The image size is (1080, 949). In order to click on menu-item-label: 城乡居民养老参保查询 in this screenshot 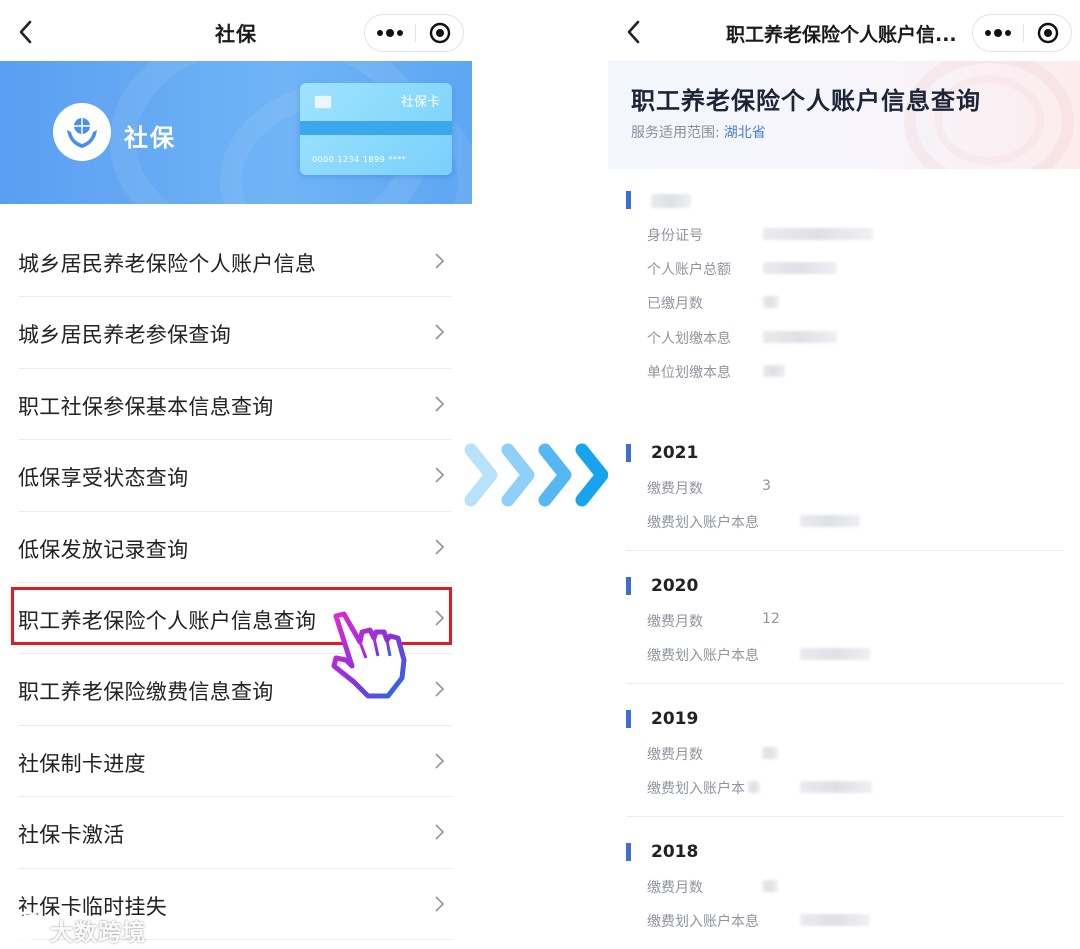, I will do `click(124, 335)`.